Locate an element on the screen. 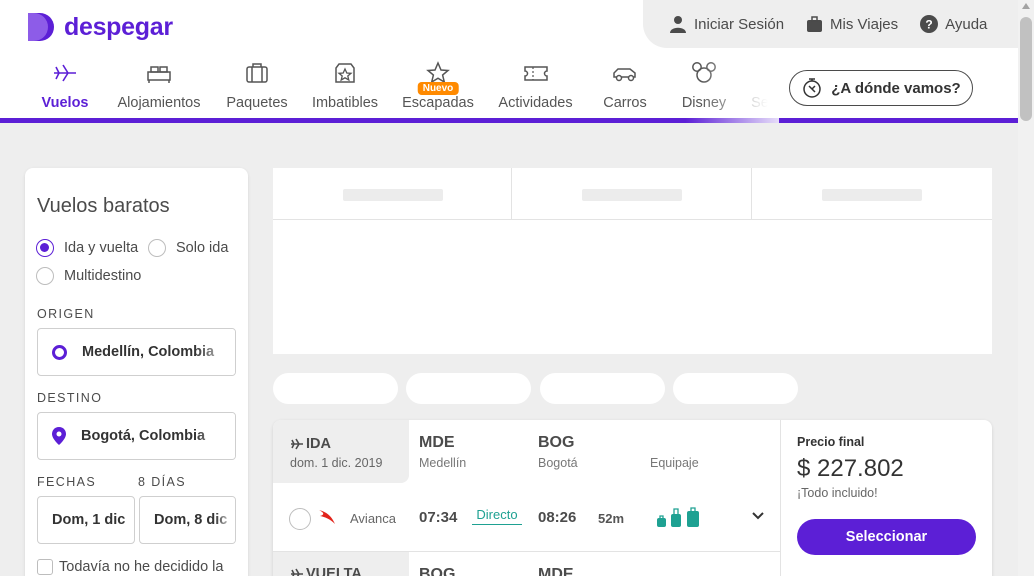 This screenshot has height=576, width=1034. checkbox-box is located at coordinates (45, 567).